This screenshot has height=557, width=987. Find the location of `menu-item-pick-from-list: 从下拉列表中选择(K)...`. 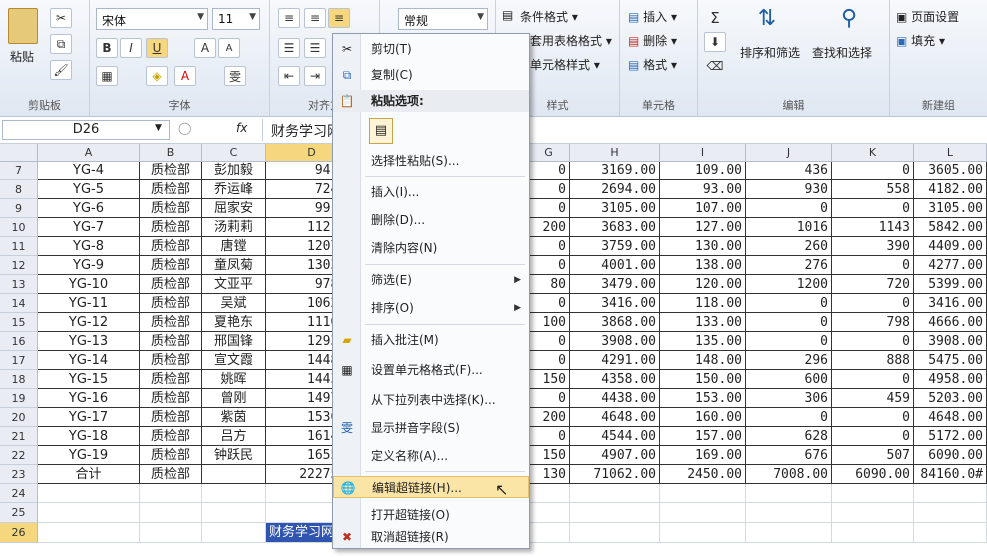

menu-item-pick-from-list: 从下拉列表中选择(K)... is located at coordinates (431, 400).